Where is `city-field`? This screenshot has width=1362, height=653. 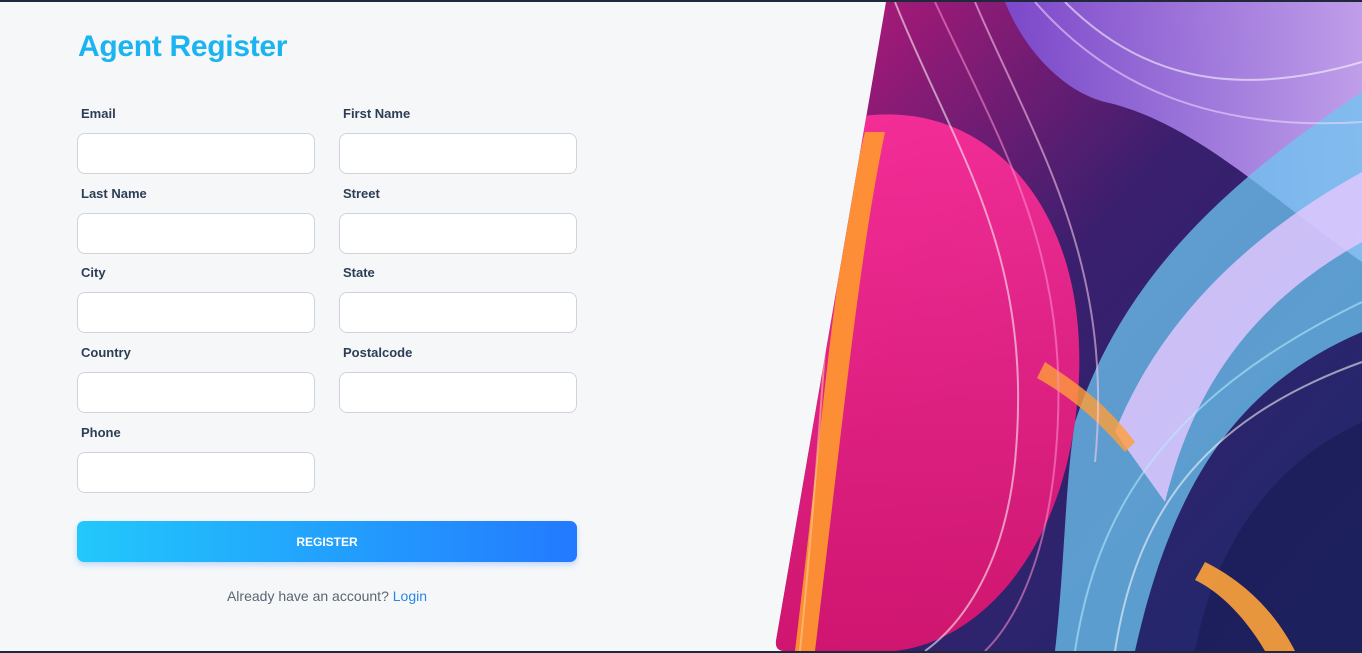 city-field is located at coordinates (196, 312).